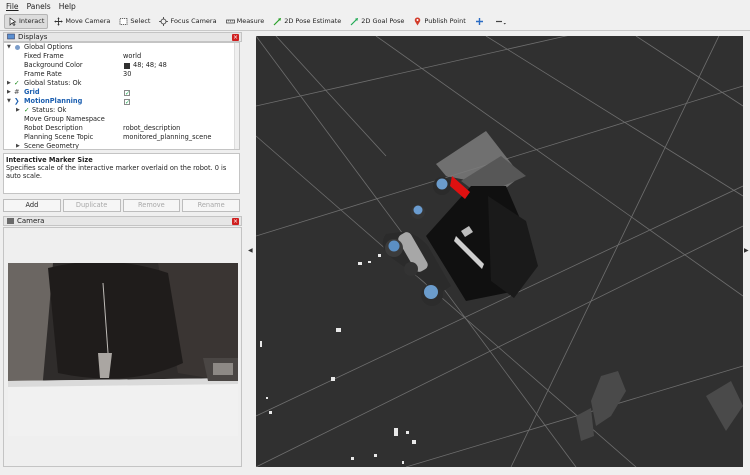 Image resolution: width=750 pixels, height=475 pixels. I want to click on camera-image, so click(123, 349).